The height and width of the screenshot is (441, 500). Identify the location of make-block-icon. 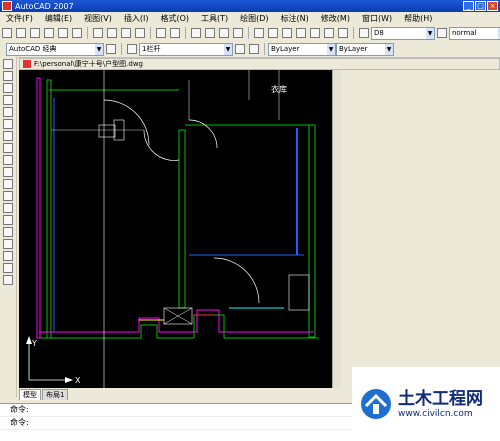
(8, 208).